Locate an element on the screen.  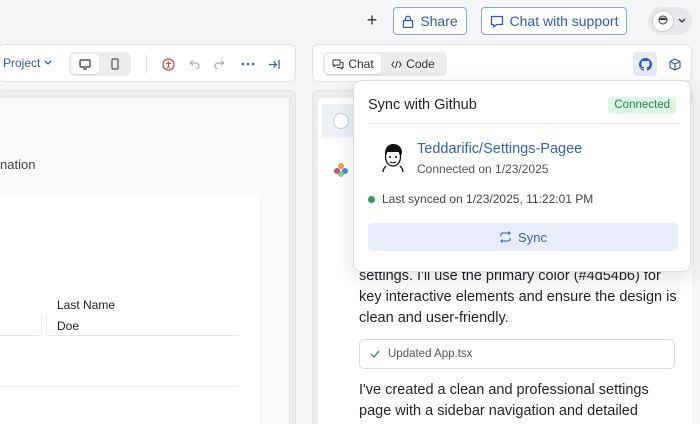
assistant-avatar is located at coordinates (341, 170).